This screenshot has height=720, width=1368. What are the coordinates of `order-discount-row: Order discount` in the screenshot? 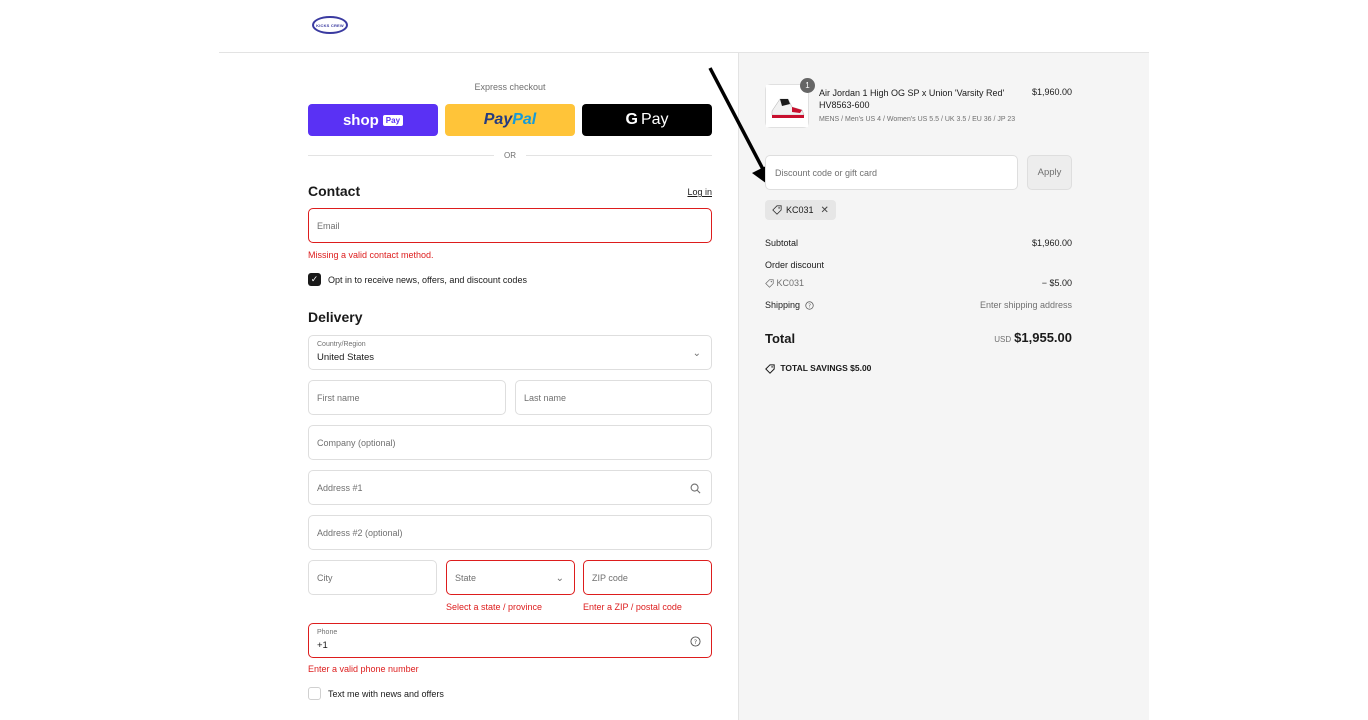 It's located at (918, 265).